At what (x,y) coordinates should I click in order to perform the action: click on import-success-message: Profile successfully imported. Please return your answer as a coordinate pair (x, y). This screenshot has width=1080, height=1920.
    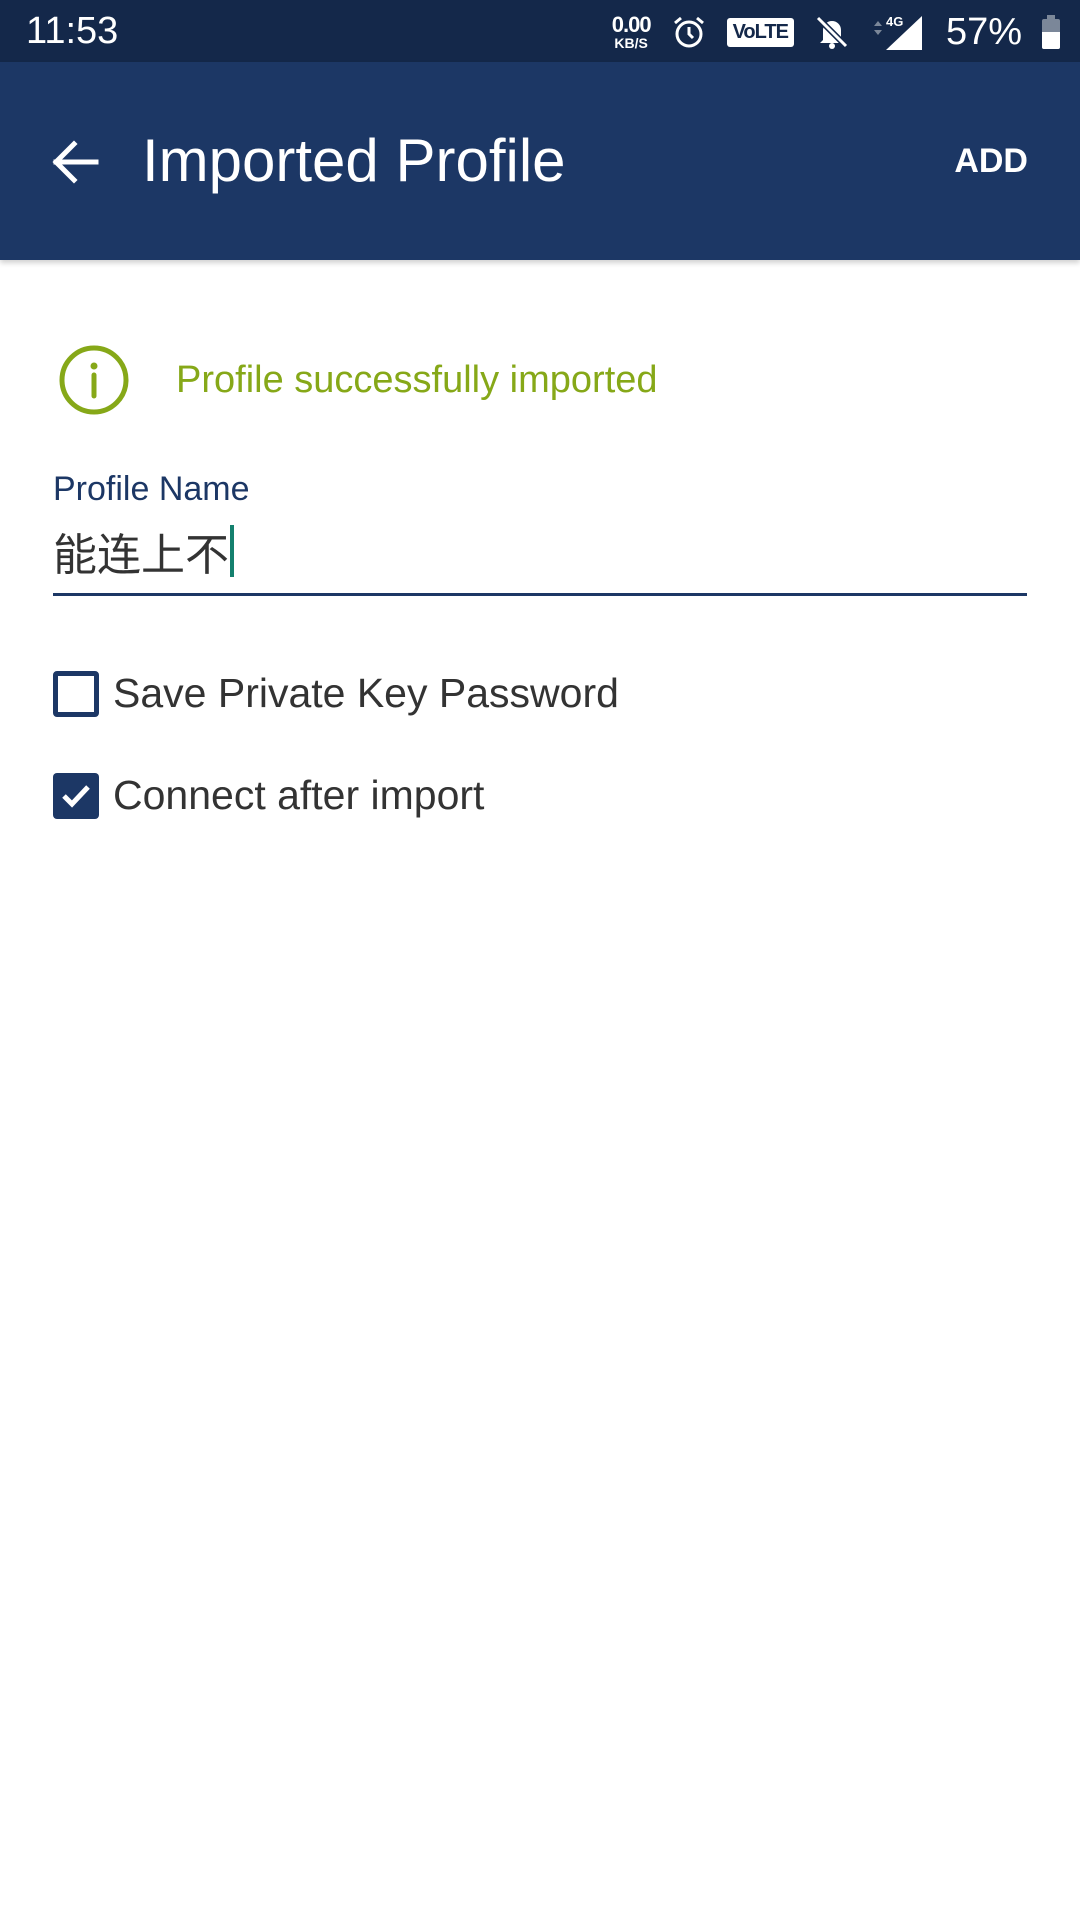
    Looking at the image, I should click on (358, 380).